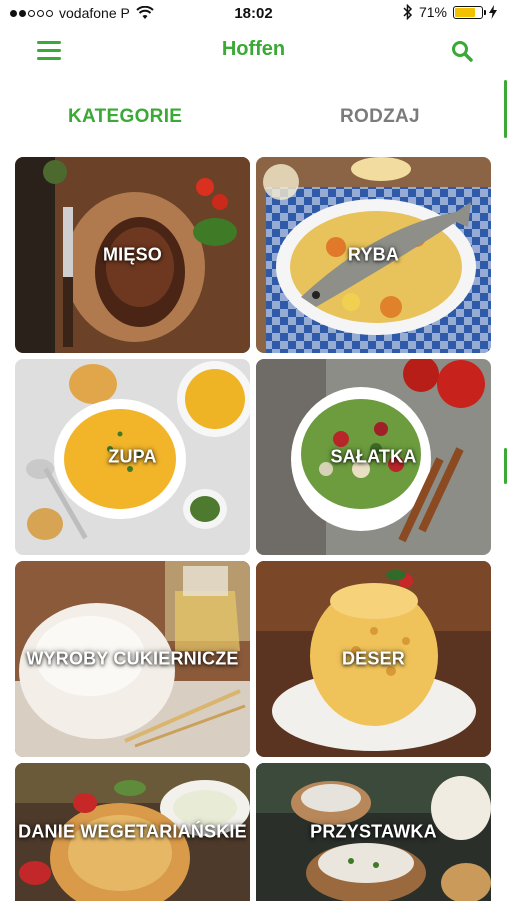 The image size is (507, 901). I want to click on bluetooth-icon, so click(408, 12).